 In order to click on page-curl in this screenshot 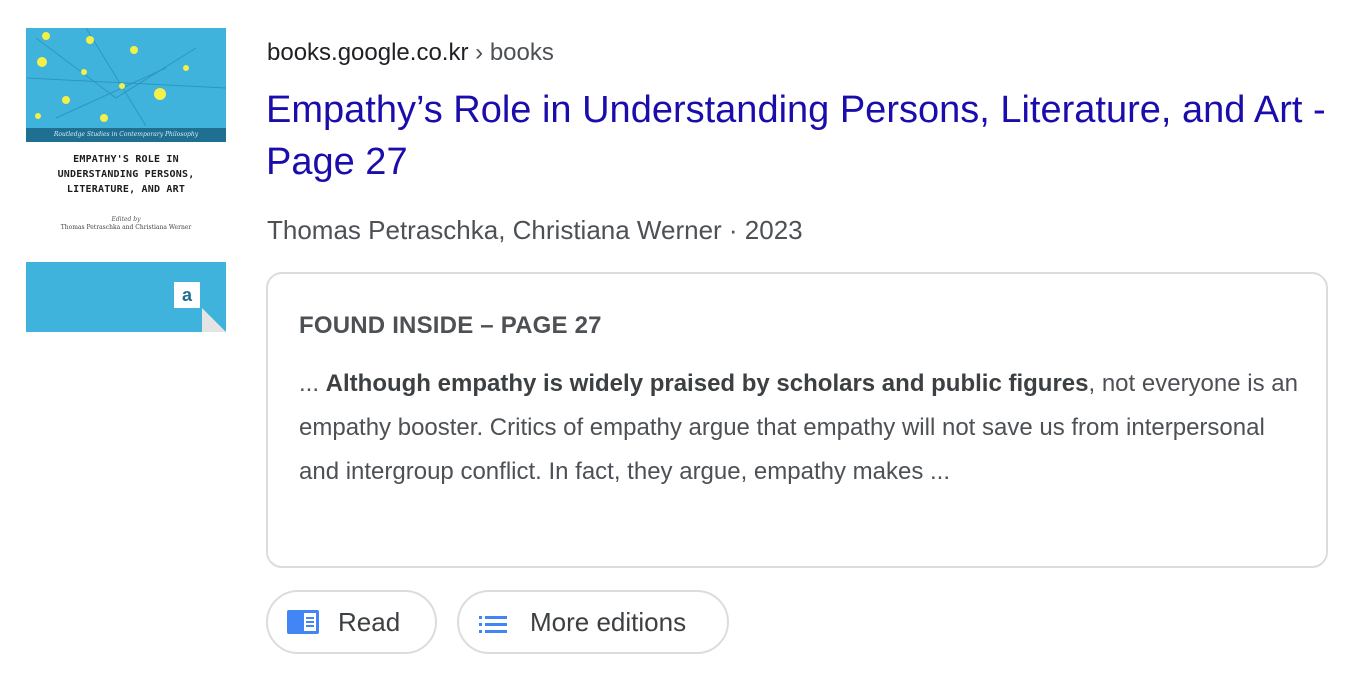, I will do `click(214, 320)`.